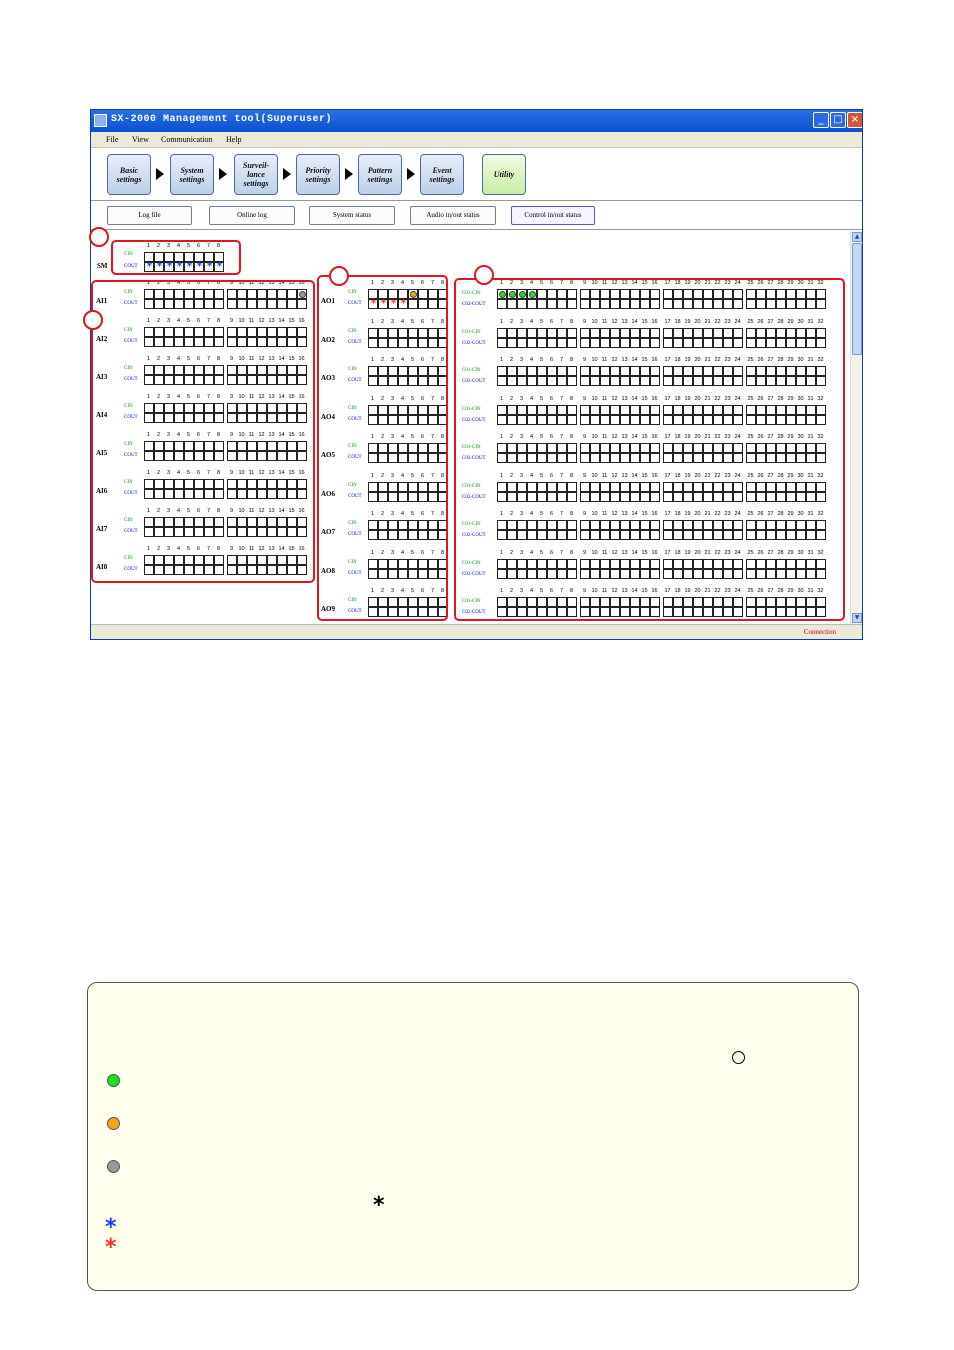 The image size is (954, 1350). I want to click on subnav-log-file-button: Log file, so click(149, 215).